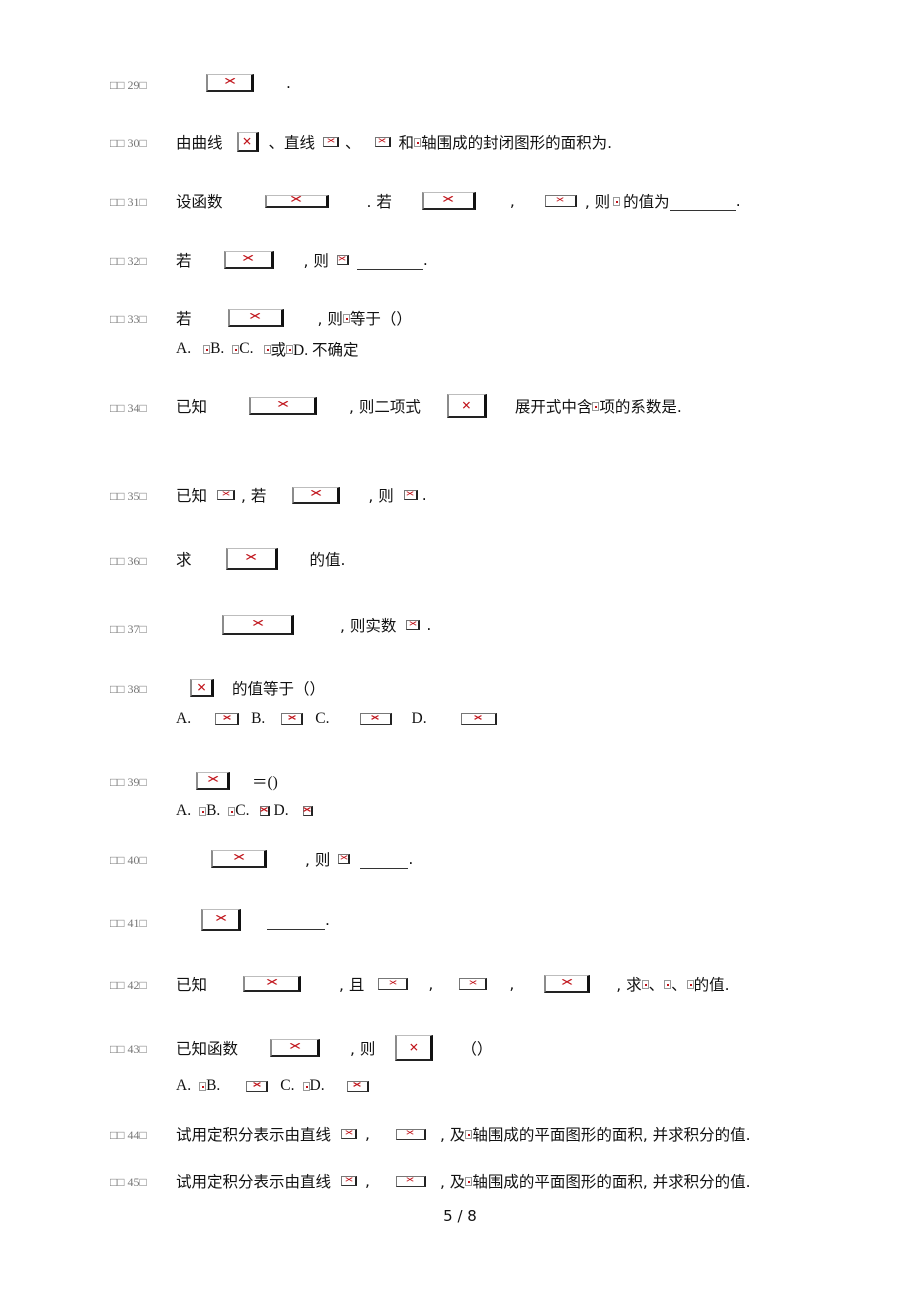 The height and width of the screenshot is (1302, 920). I want to click on question-33-options: A. B. C. 或 D. 不确定, so click(267, 349).